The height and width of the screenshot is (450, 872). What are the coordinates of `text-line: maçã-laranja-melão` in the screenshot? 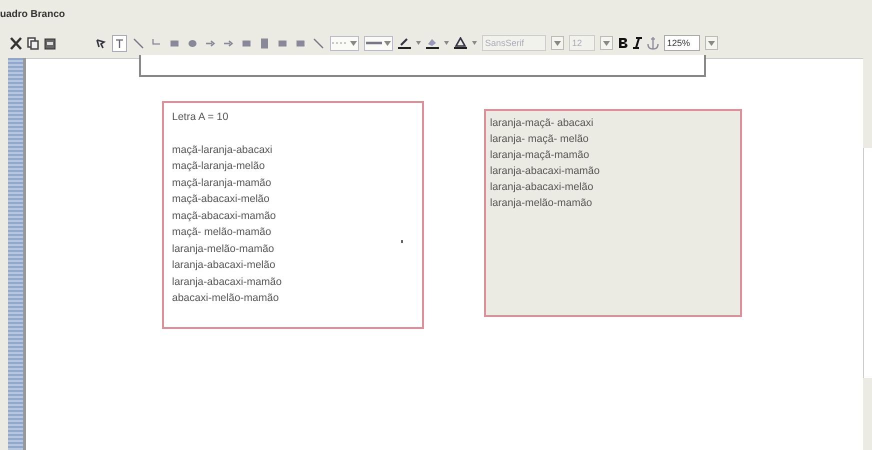 It's located at (218, 166).